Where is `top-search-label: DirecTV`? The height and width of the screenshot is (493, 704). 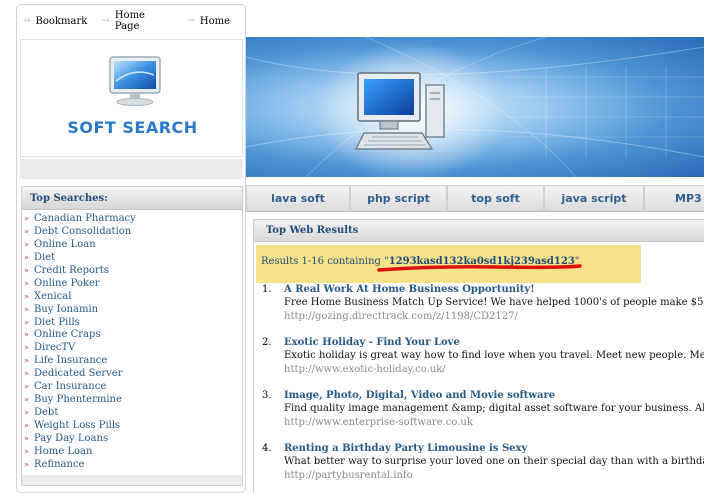 top-search-label: DirecTV is located at coordinates (55, 348).